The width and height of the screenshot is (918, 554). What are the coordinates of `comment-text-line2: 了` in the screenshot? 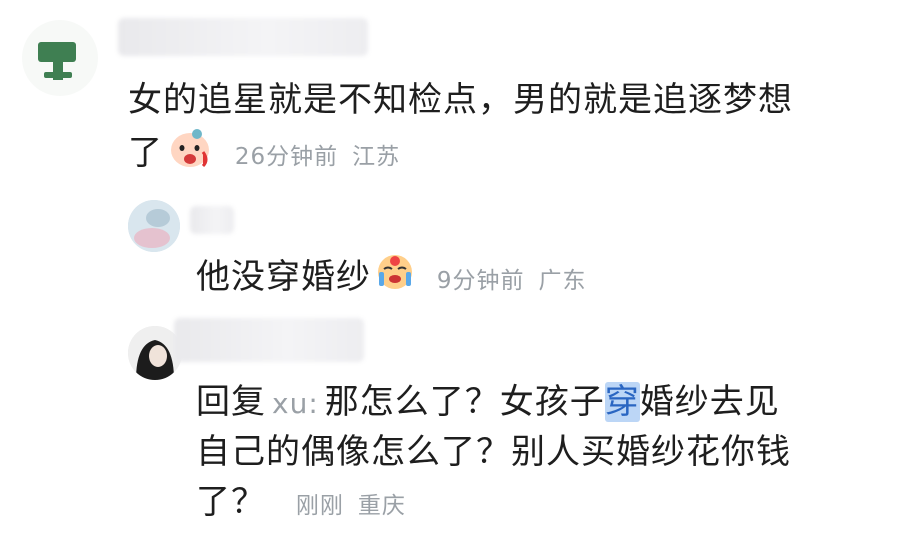 It's located at (145, 153).